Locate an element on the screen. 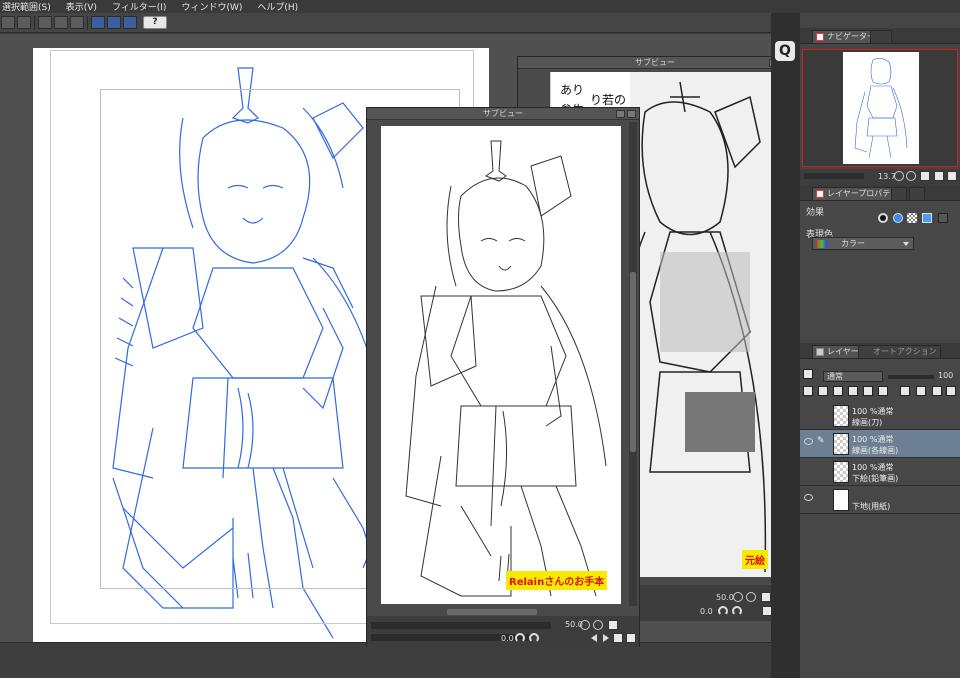 This screenshot has width=960, height=678. deselect-icon is located at coordinates (77, 22).